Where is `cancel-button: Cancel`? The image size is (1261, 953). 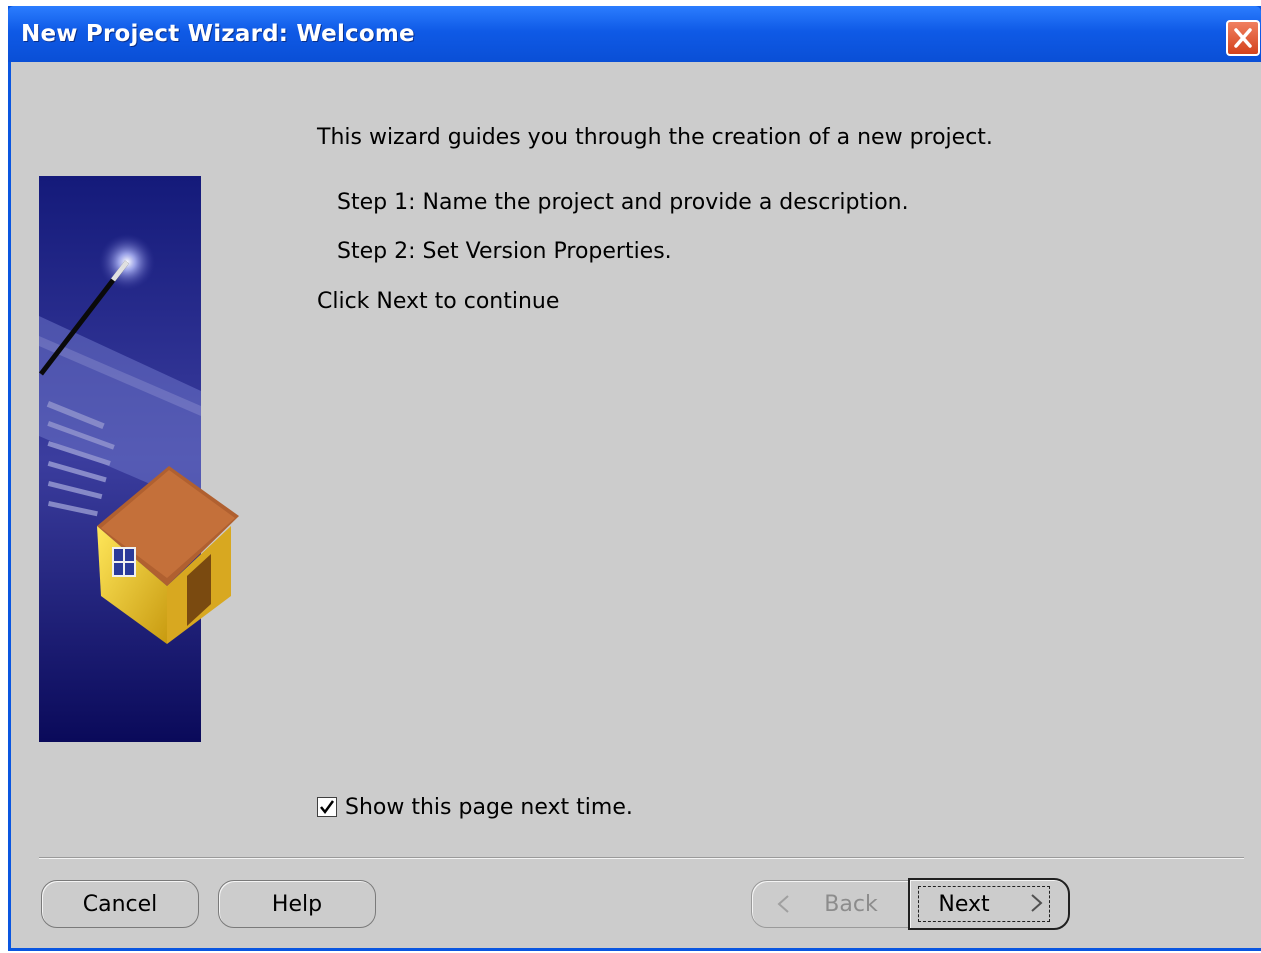 cancel-button: Cancel is located at coordinates (120, 904).